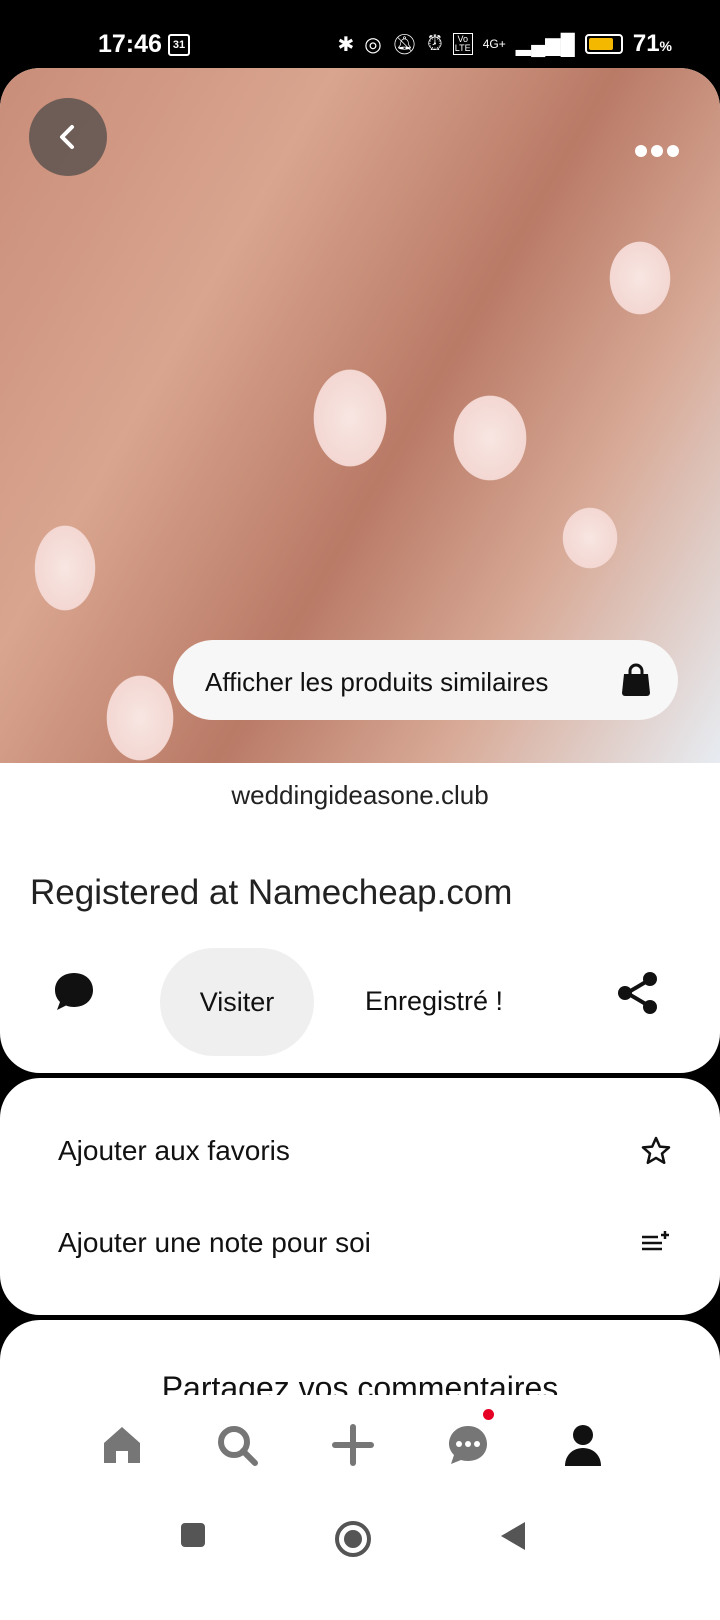 This screenshot has height=1620, width=720. What do you see at coordinates (237, 1002) in the screenshot?
I see `visit-button: Visiter` at bounding box center [237, 1002].